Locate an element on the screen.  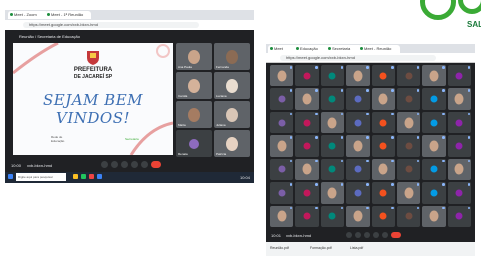
browser-tab: Meet - 1ª Reunião is located at coordinates (68, 15).